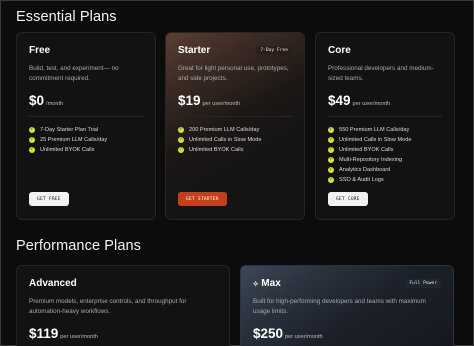 This screenshot has height=346, width=474. I want to click on feature-item: ✓ 25 Premium LLM Calls/day, so click(86, 140).